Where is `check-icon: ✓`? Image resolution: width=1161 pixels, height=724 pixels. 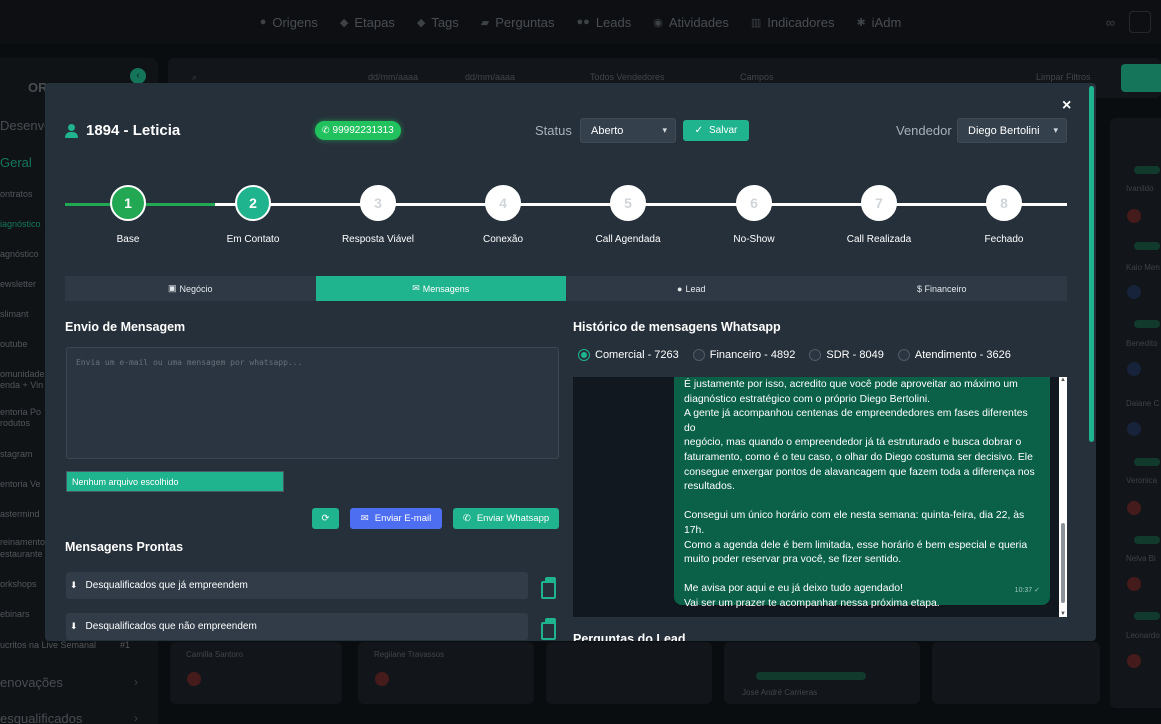
check-icon: ✓ is located at coordinates (699, 130).